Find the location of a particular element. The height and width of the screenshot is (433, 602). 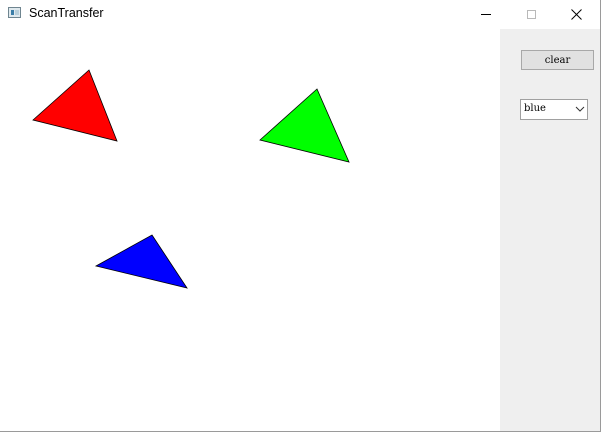

close-icon is located at coordinates (576, 14).